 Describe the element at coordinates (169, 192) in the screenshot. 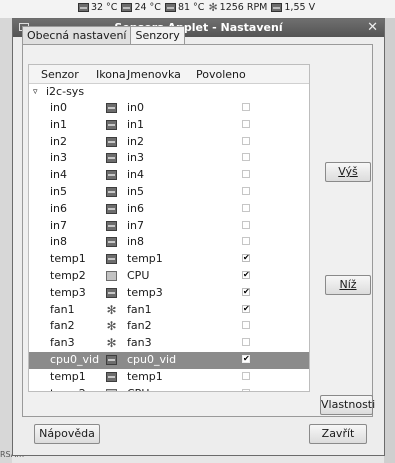

I see `table-row: in5 in5` at that location.